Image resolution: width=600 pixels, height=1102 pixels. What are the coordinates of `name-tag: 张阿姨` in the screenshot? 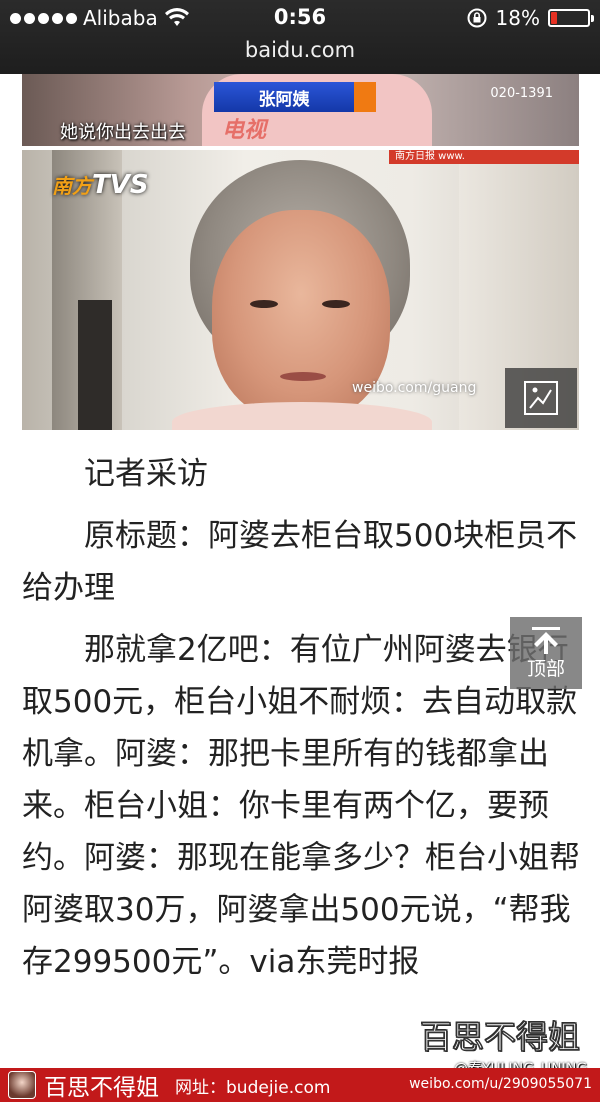 It's located at (284, 97).